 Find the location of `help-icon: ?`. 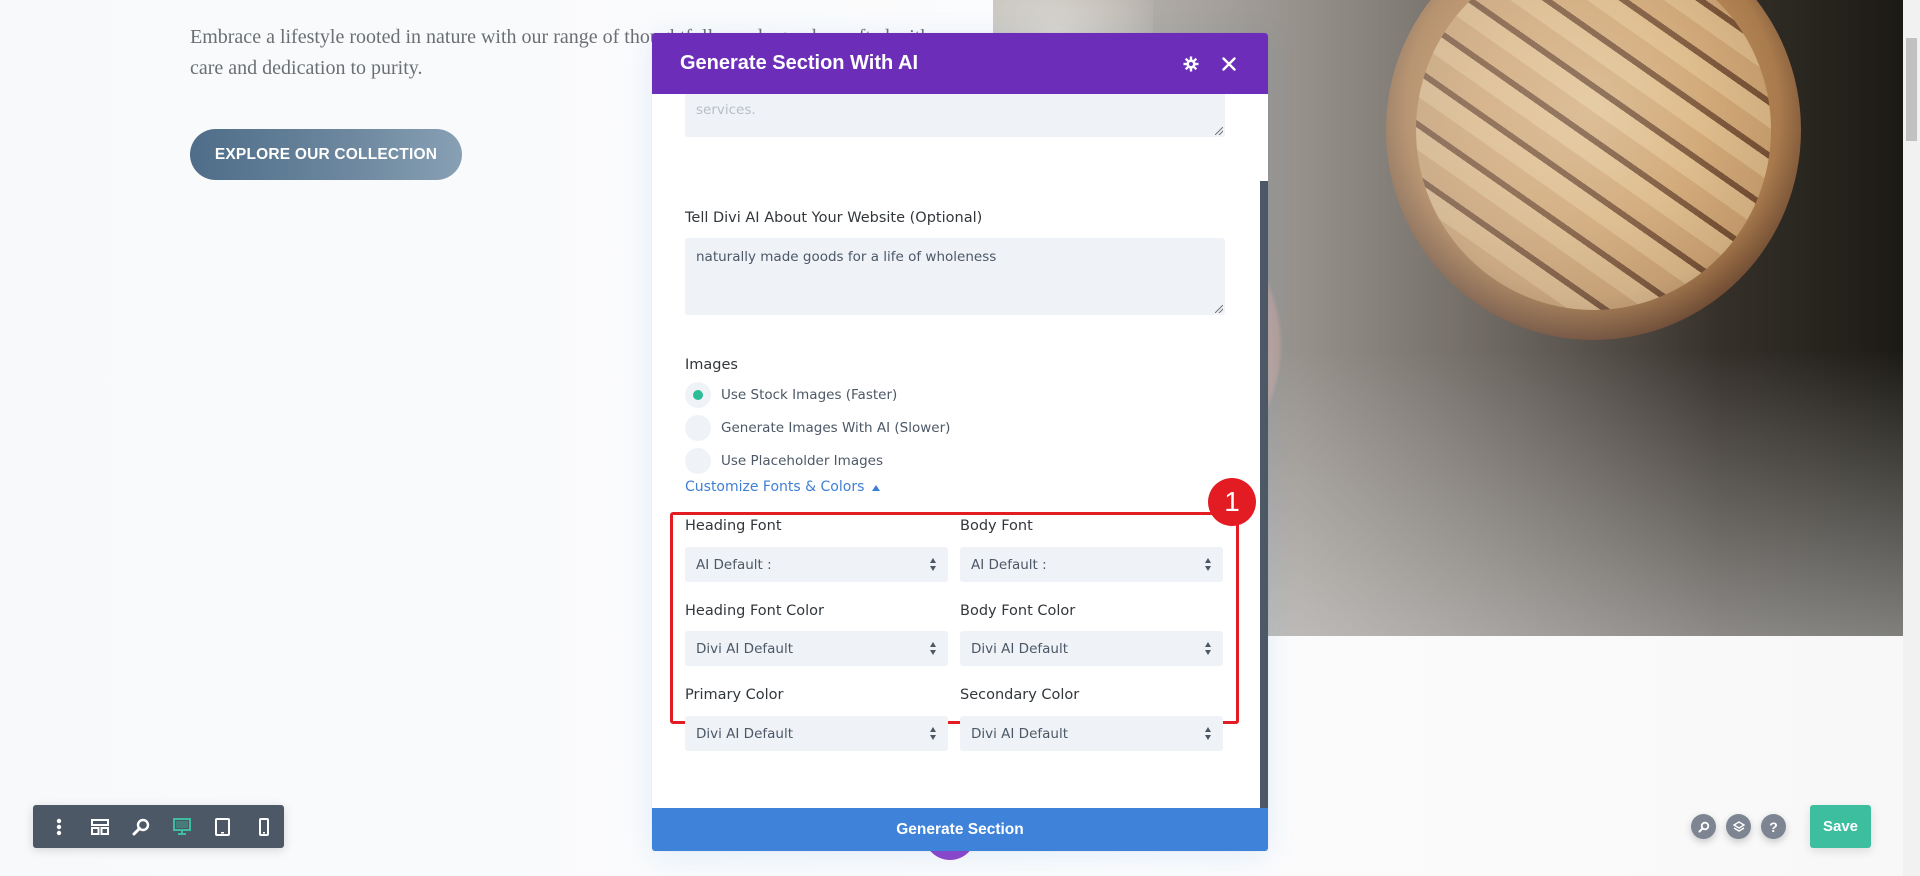

help-icon: ? is located at coordinates (1773, 826).